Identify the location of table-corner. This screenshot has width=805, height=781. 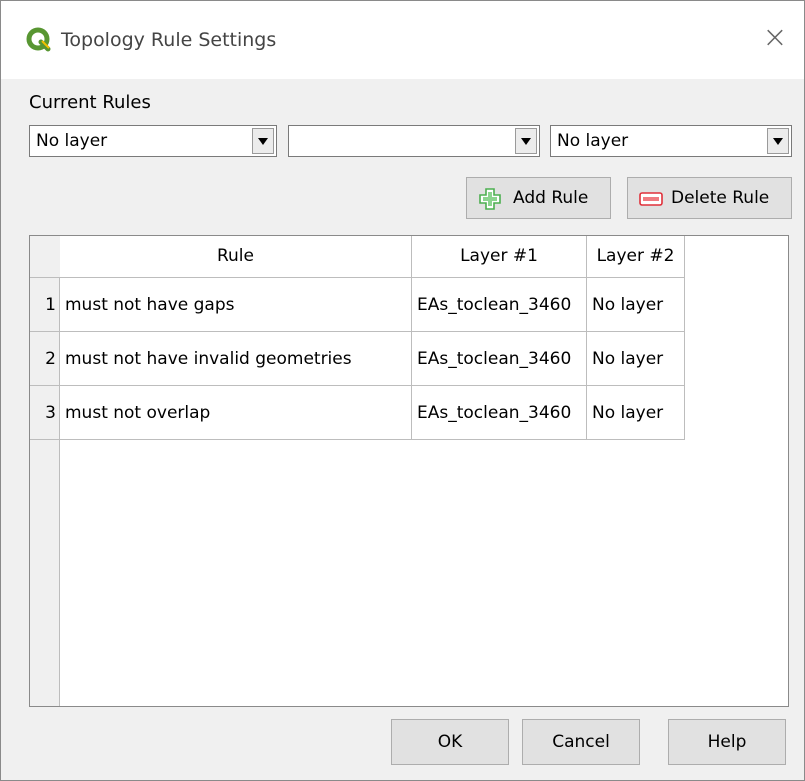
(45, 257).